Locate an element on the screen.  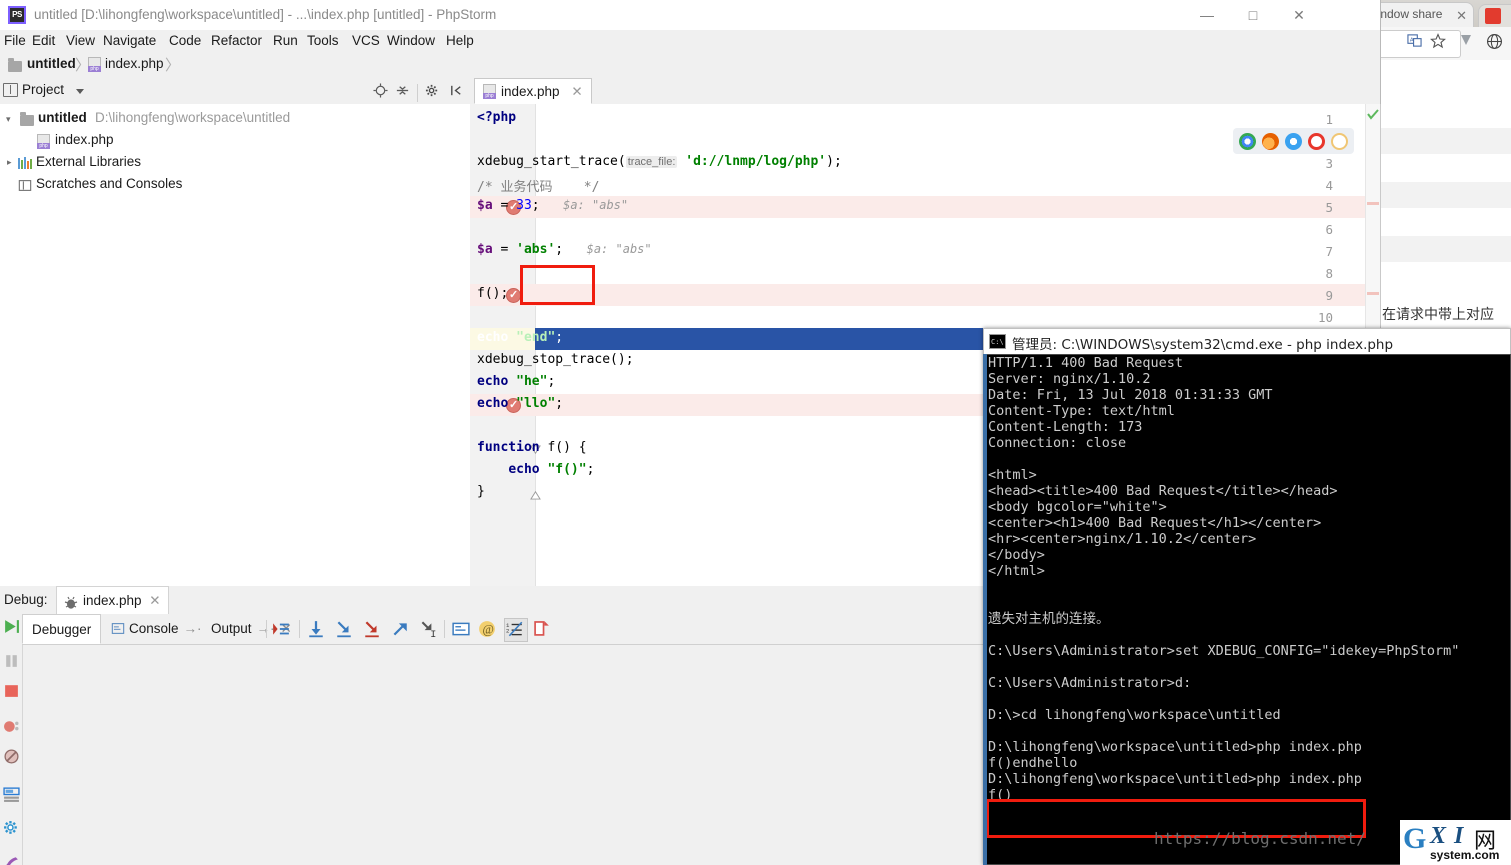
library-icon is located at coordinates (25, 163).